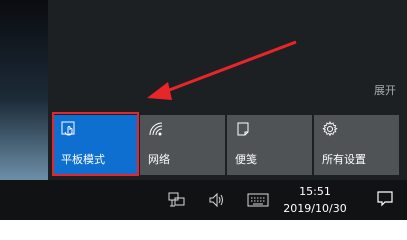 Image resolution: width=407 pixels, height=240 pixels. Describe the element at coordinates (356, 145) in the screenshot. I see `tile-all-settings: 所有设置` at that location.